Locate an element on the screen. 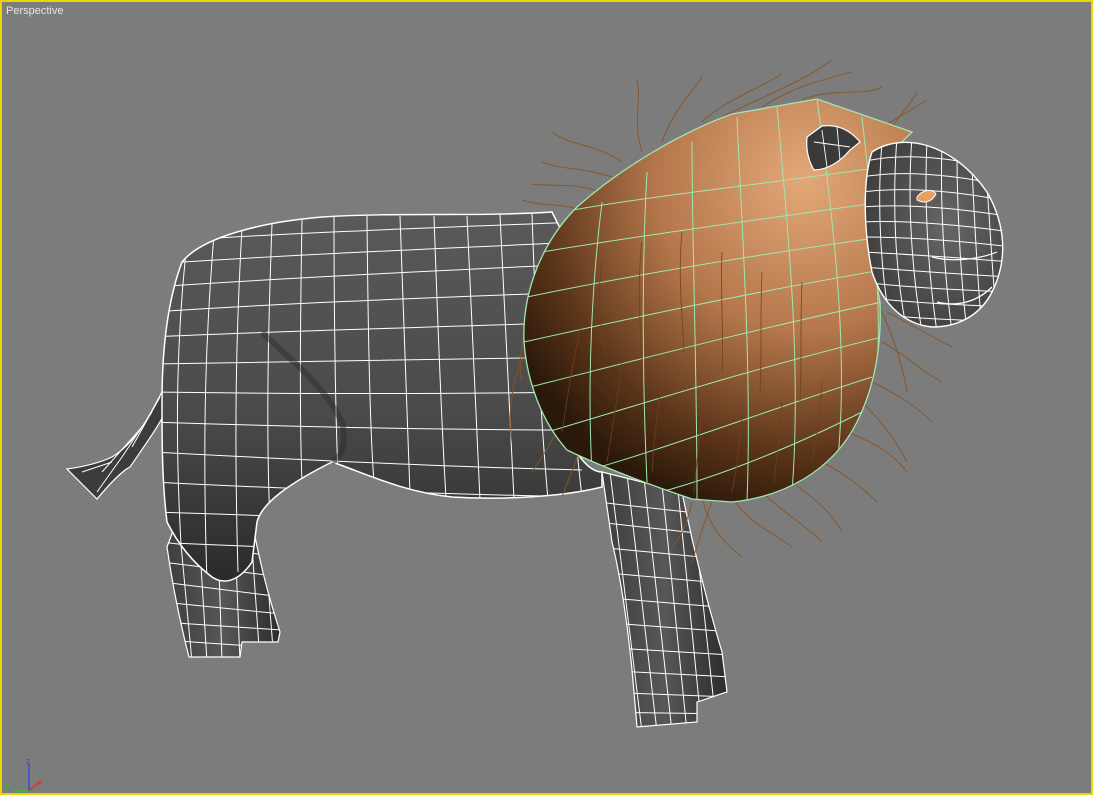  y-axis-label: y is located at coordinates (7, 785).